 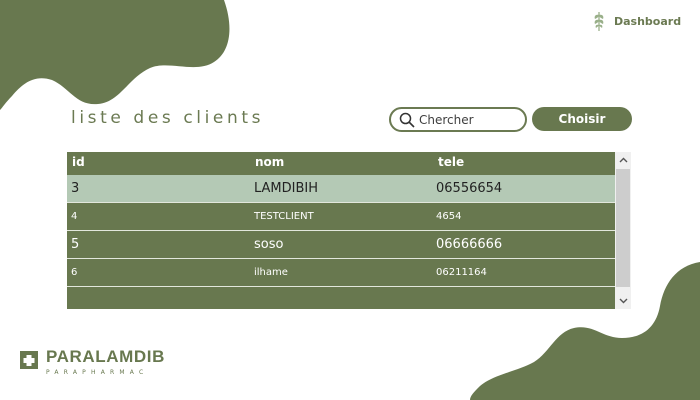 What do you see at coordinates (341, 189) in the screenshot?
I see `table-row: 3 LAMDIBIH 06556654` at bounding box center [341, 189].